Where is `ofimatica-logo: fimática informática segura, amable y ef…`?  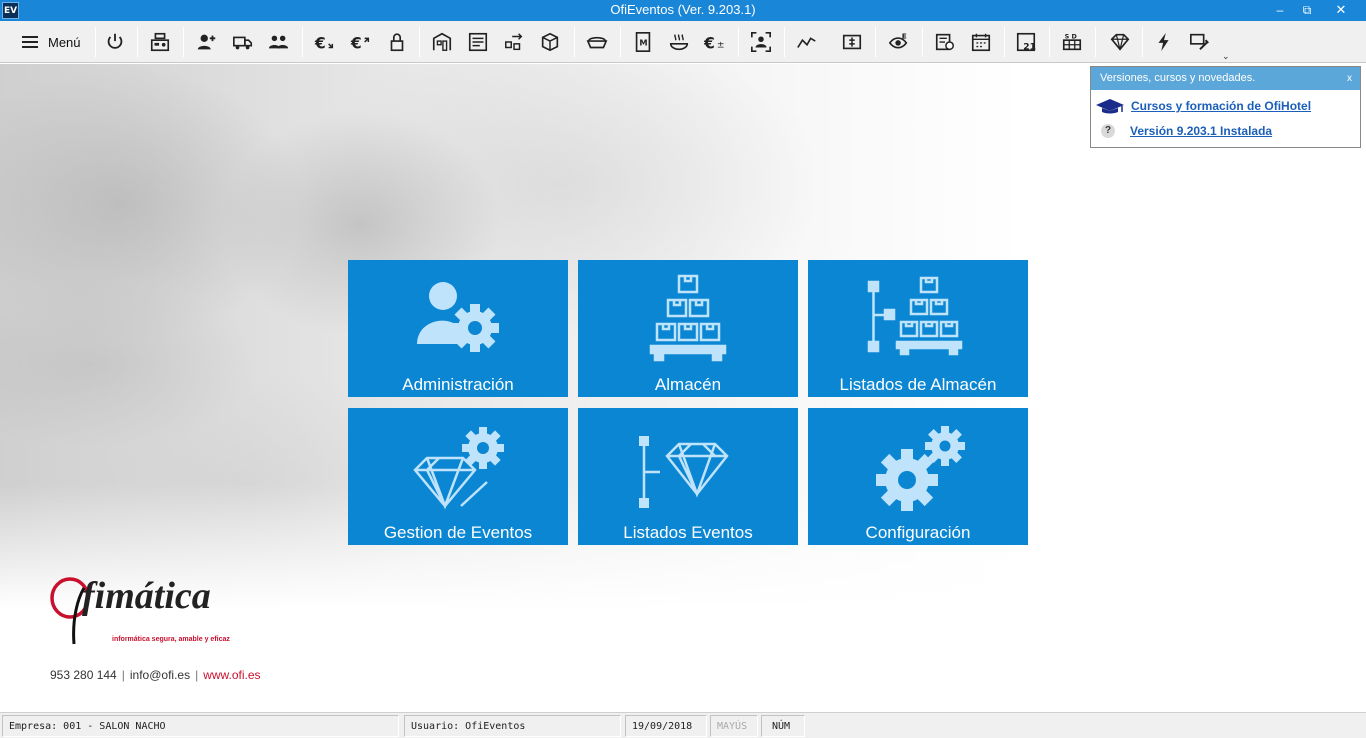 ofimatica-logo: fimática informática segura, amable y ef… is located at coordinates (148, 610).